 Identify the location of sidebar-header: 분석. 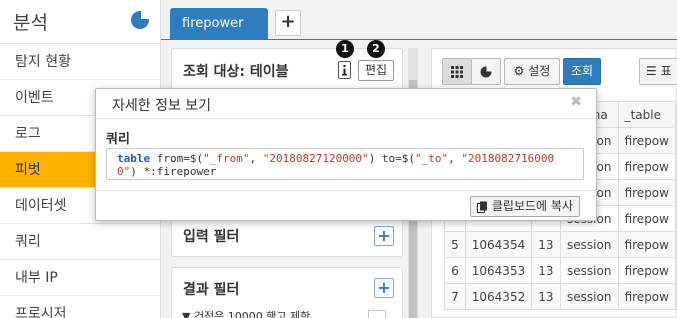
(80, 22).